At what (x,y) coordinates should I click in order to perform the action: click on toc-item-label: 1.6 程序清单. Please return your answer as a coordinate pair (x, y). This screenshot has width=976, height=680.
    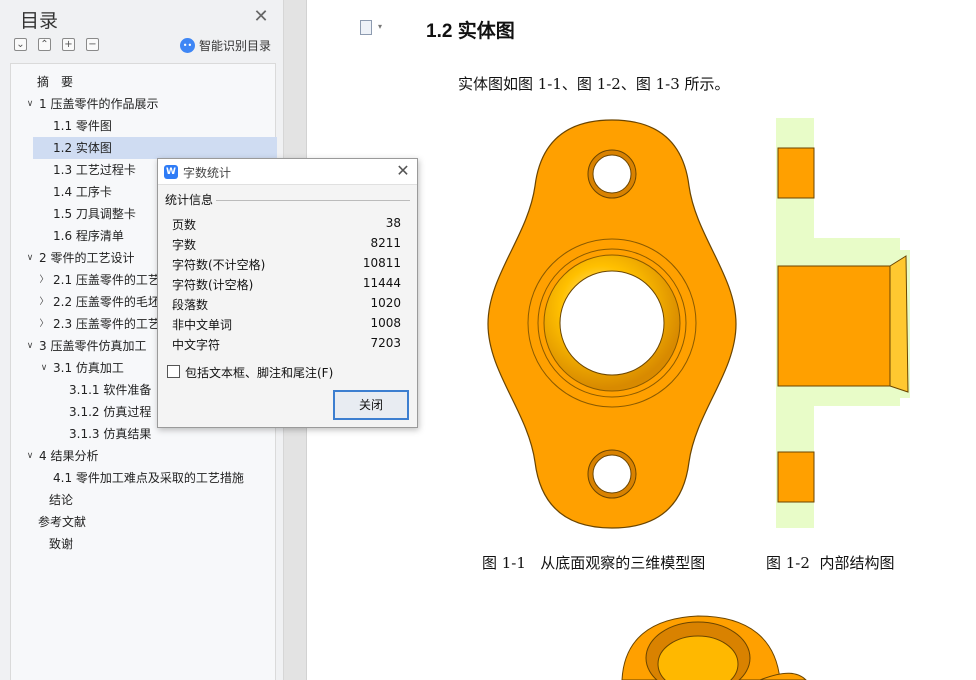
    Looking at the image, I should click on (88, 236).